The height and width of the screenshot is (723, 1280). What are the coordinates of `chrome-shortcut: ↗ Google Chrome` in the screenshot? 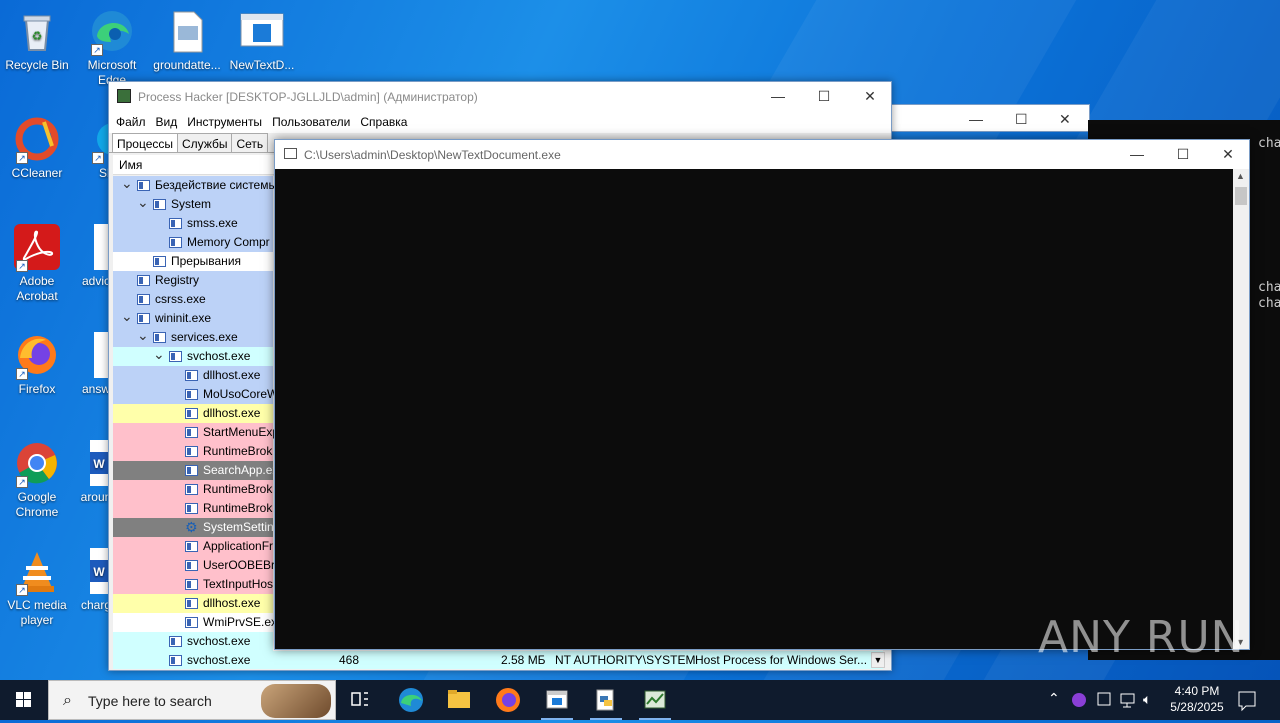 It's located at (37, 480).